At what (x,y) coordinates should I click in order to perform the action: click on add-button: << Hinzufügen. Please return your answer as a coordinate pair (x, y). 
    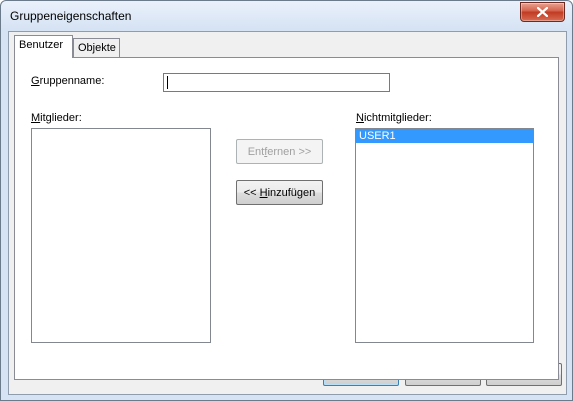
    Looking at the image, I should click on (279, 192).